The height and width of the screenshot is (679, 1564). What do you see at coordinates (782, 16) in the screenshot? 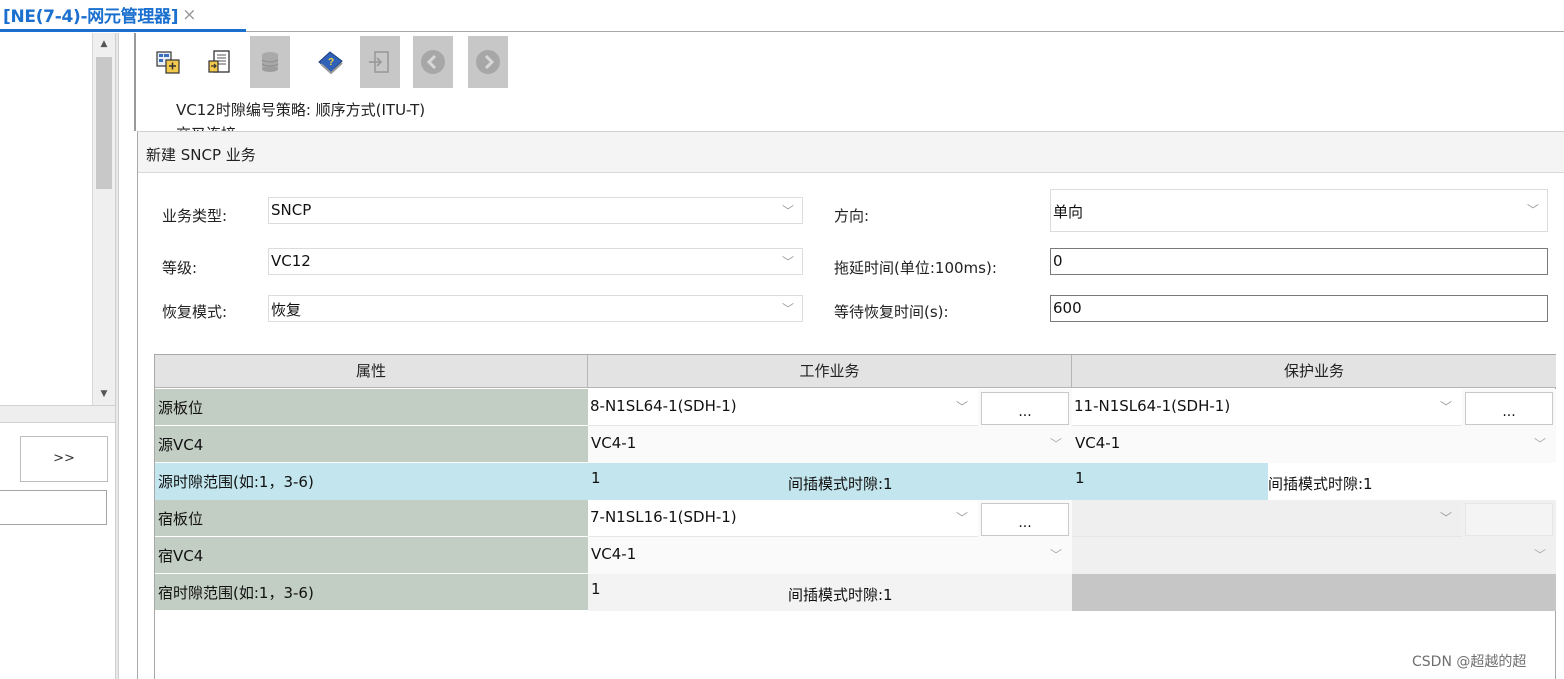
I see `tab-bar: [NE(7-4)-网元管理器] ×` at bounding box center [782, 16].